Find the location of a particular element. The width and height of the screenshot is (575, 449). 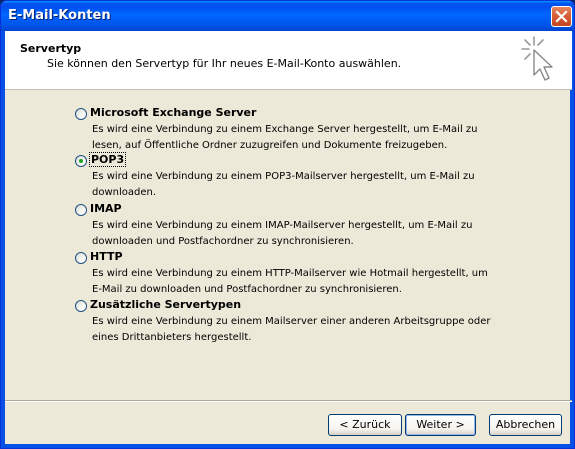

next-button: Weiter > is located at coordinates (440, 425).